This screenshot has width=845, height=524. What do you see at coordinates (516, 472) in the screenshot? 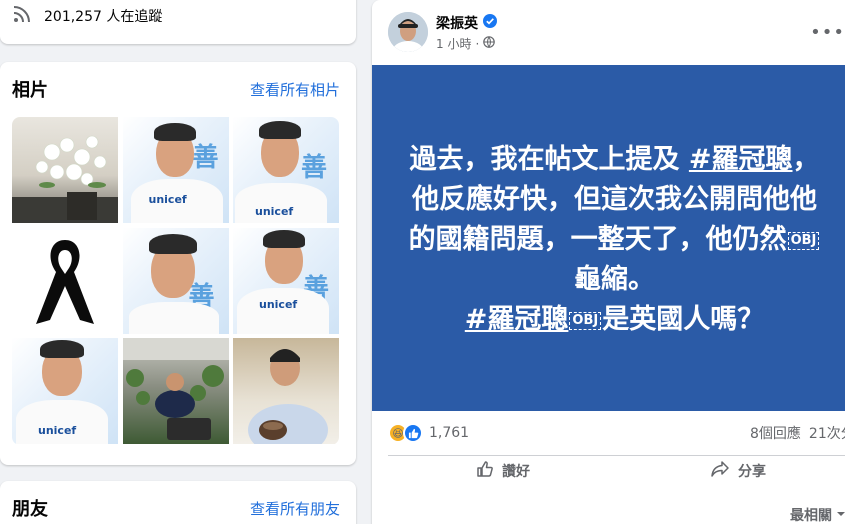
I see `like-label: 讚好` at bounding box center [516, 472].